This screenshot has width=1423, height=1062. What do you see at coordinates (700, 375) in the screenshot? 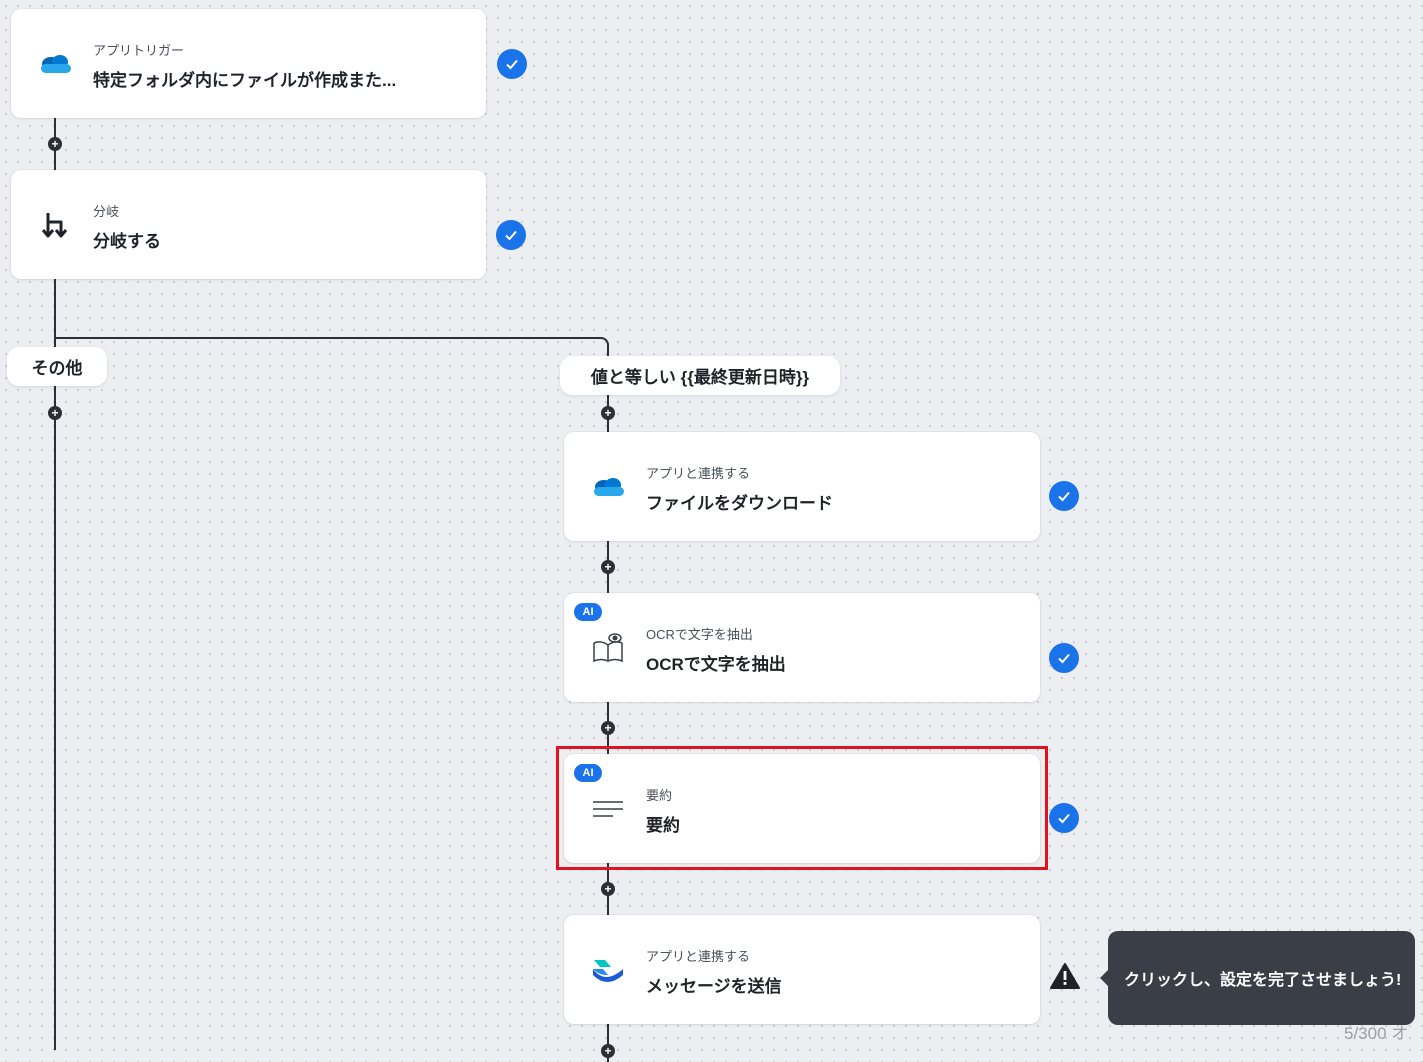
I see `branch-label-condition: 値と等しい {{最終更新日時}}` at bounding box center [700, 375].